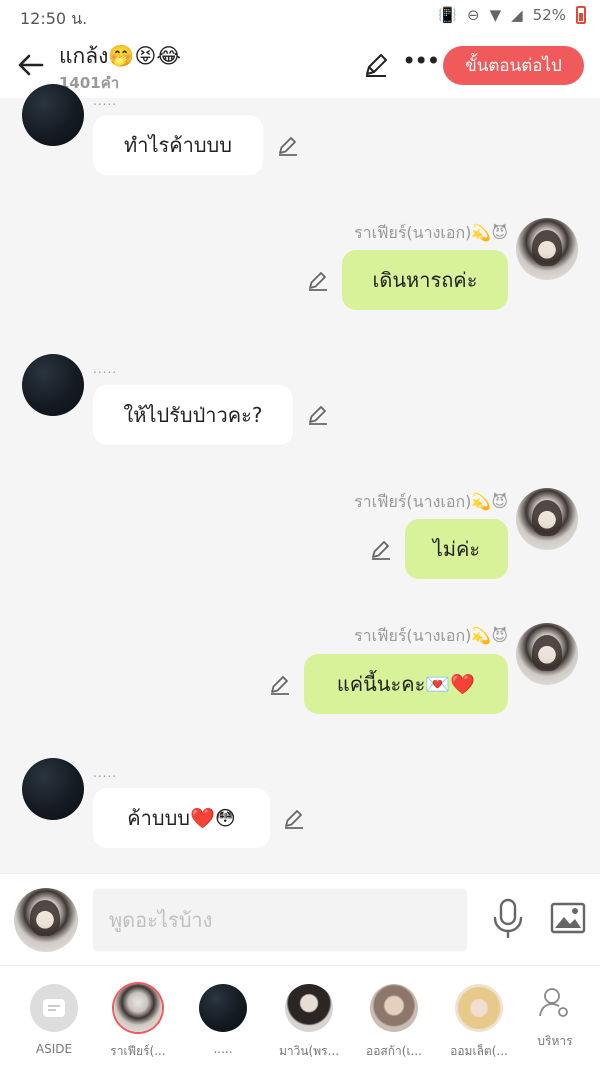  What do you see at coordinates (517, 15) in the screenshot?
I see `signal-icon: ◢` at bounding box center [517, 15].